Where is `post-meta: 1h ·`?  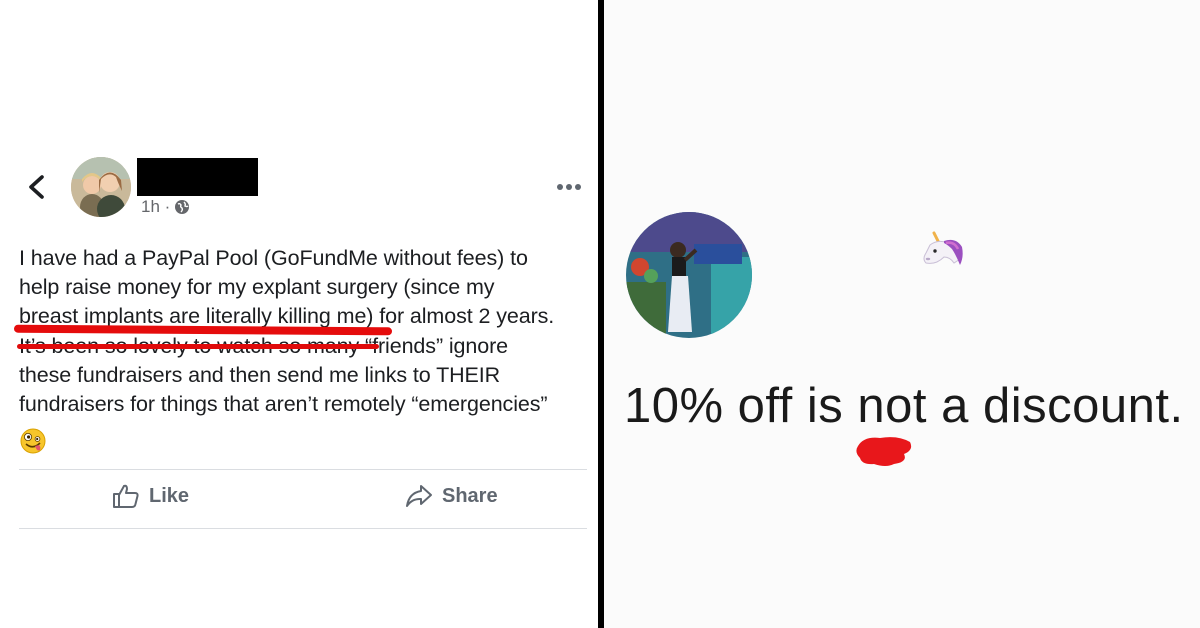
post-meta: 1h · is located at coordinates (165, 207).